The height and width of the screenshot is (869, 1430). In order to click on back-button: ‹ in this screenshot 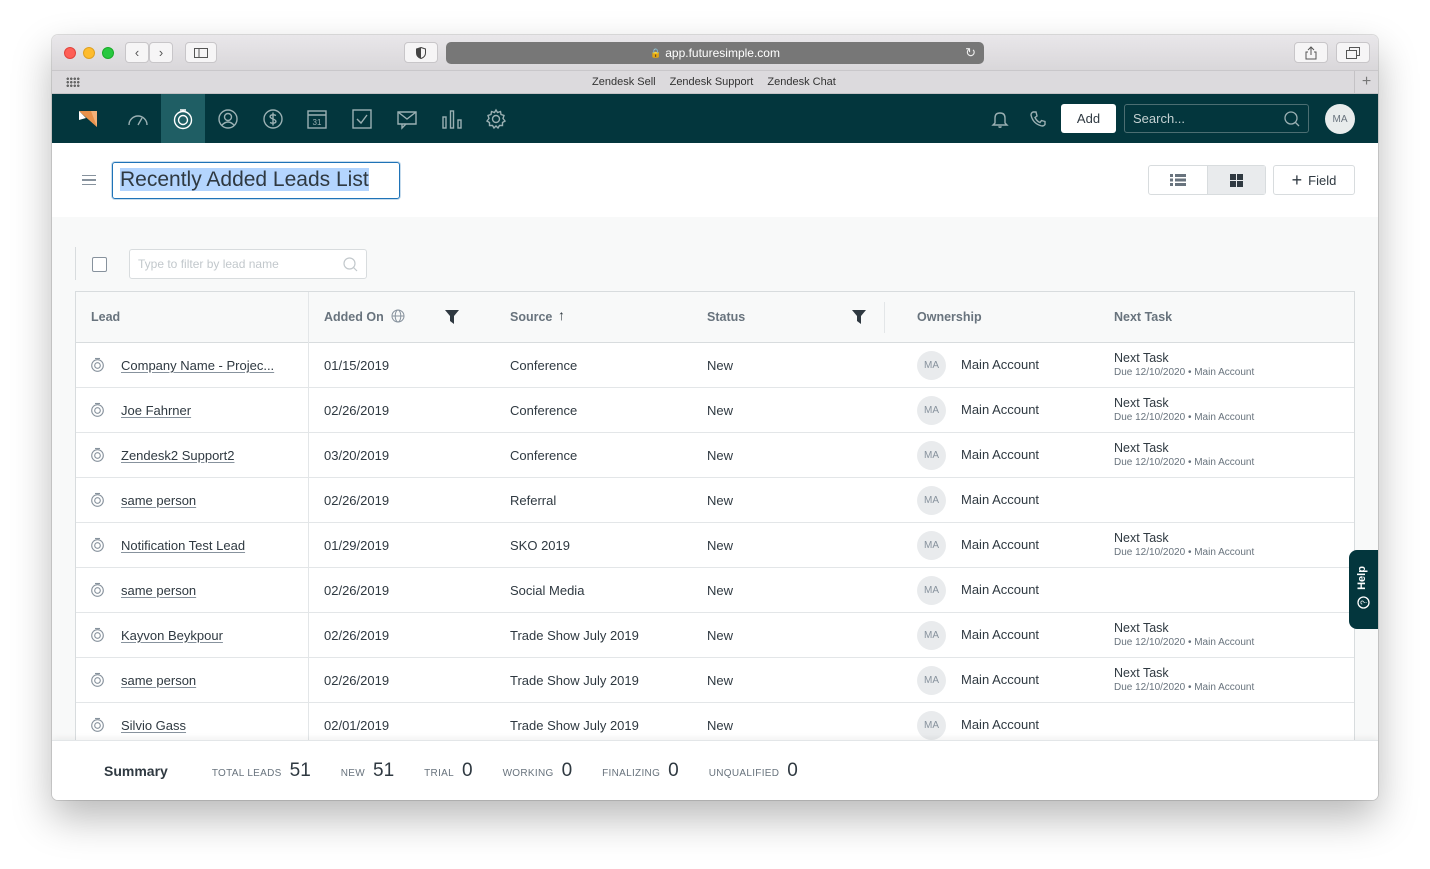, I will do `click(137, 52)`.